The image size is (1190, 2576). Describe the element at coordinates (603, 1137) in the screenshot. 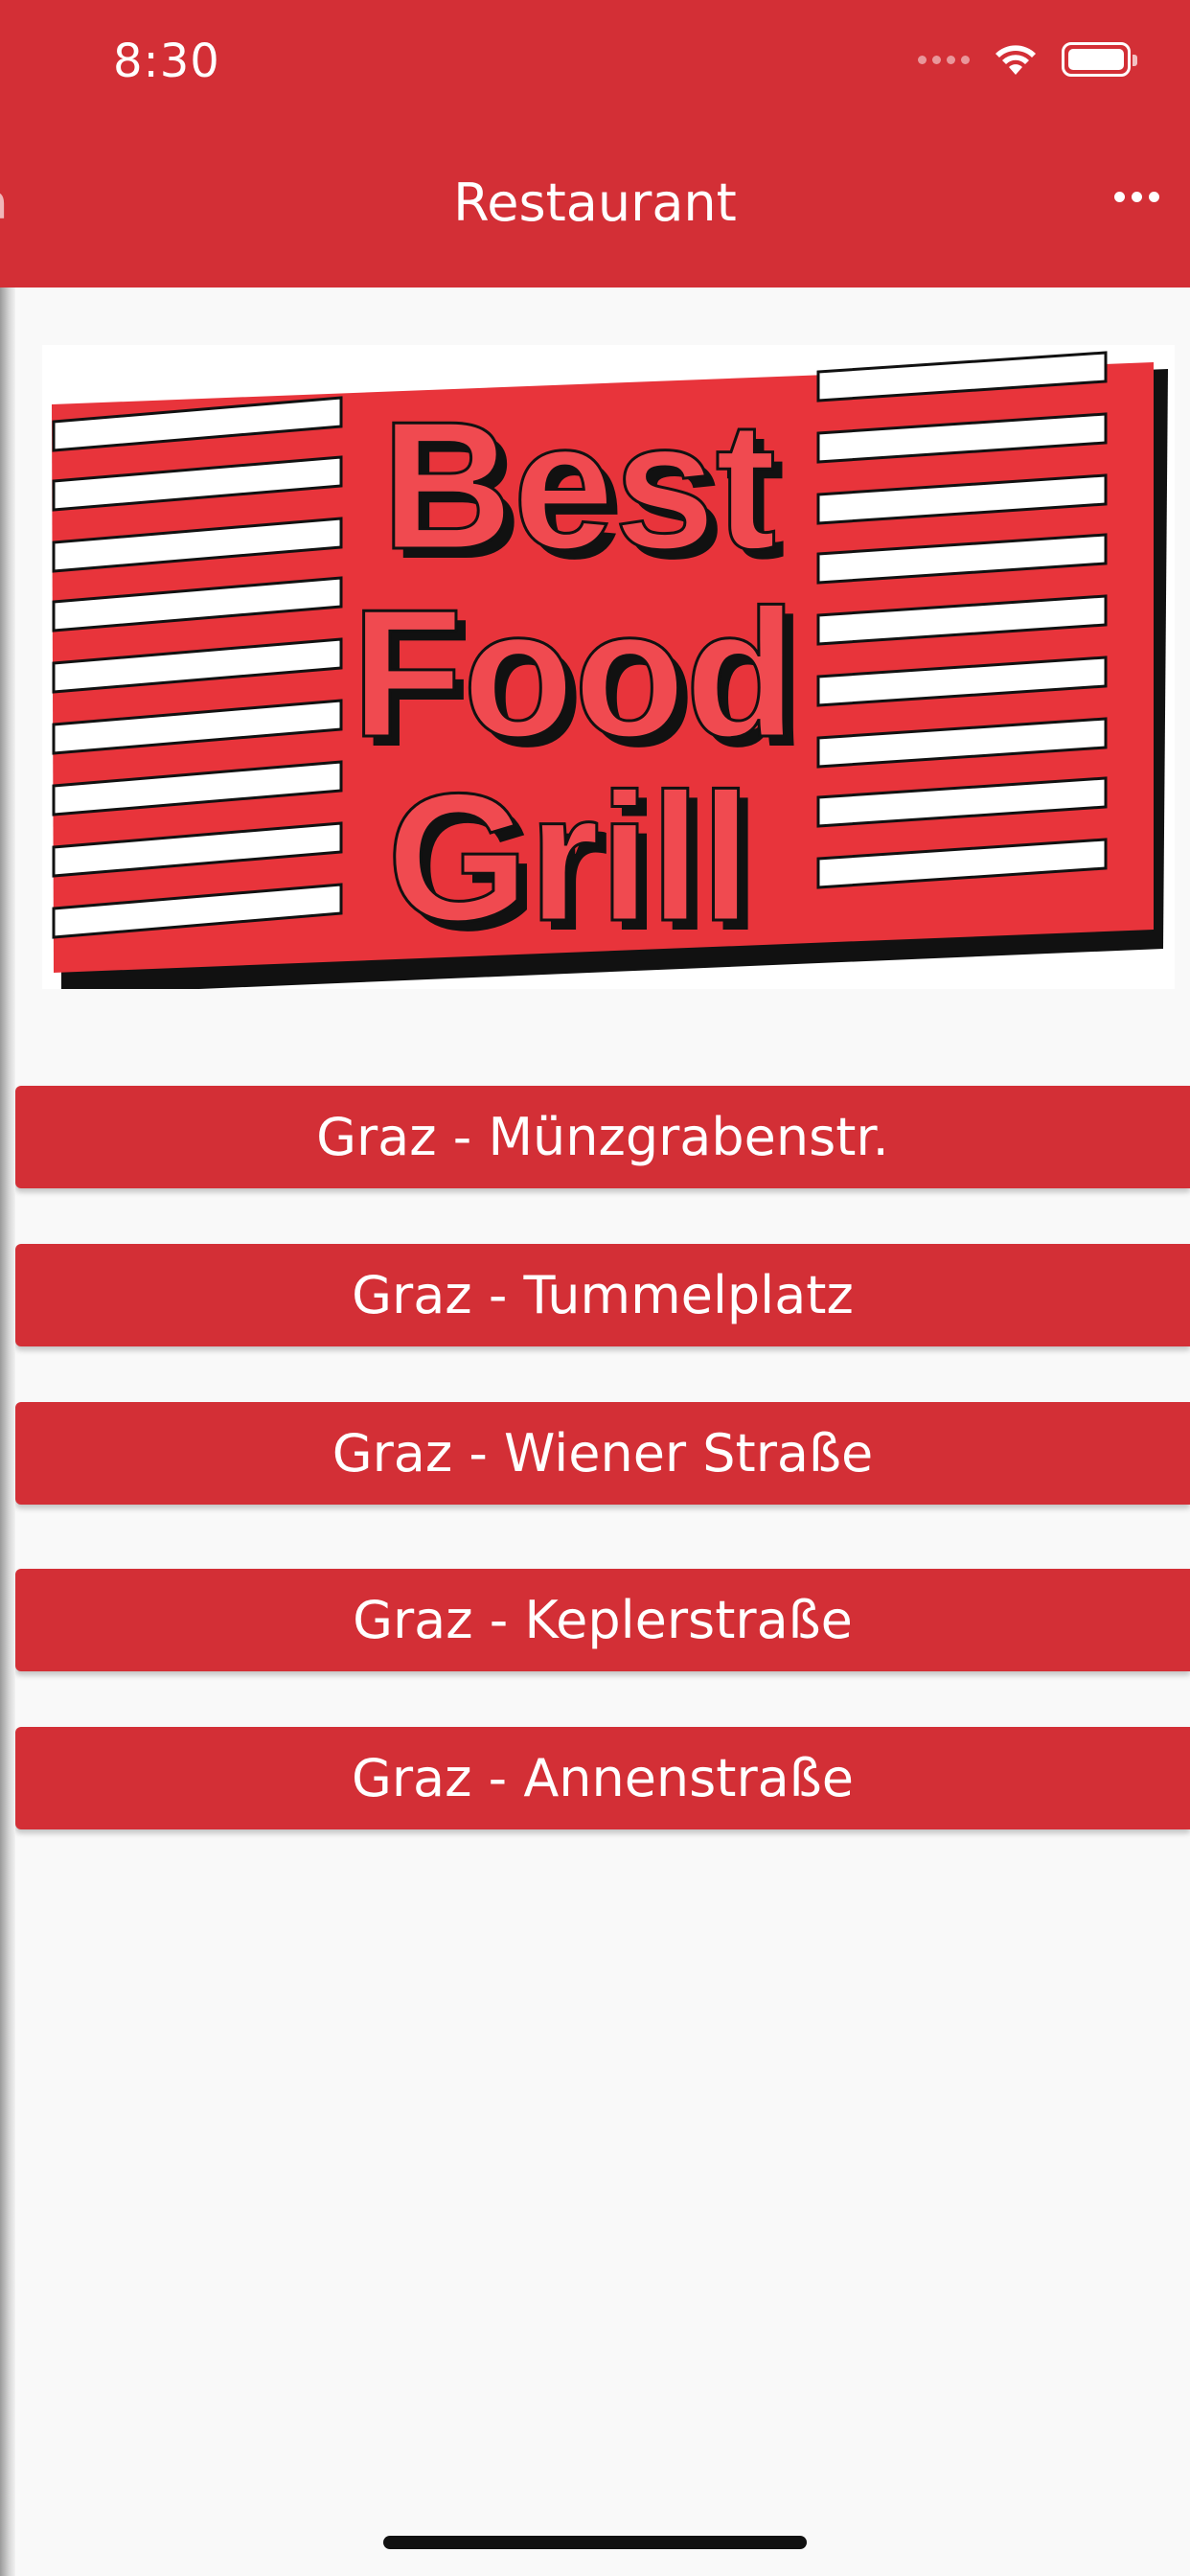

I see `branch-button-muenzgrabenstr: Graz - Münzgrabenstr.` at that location.